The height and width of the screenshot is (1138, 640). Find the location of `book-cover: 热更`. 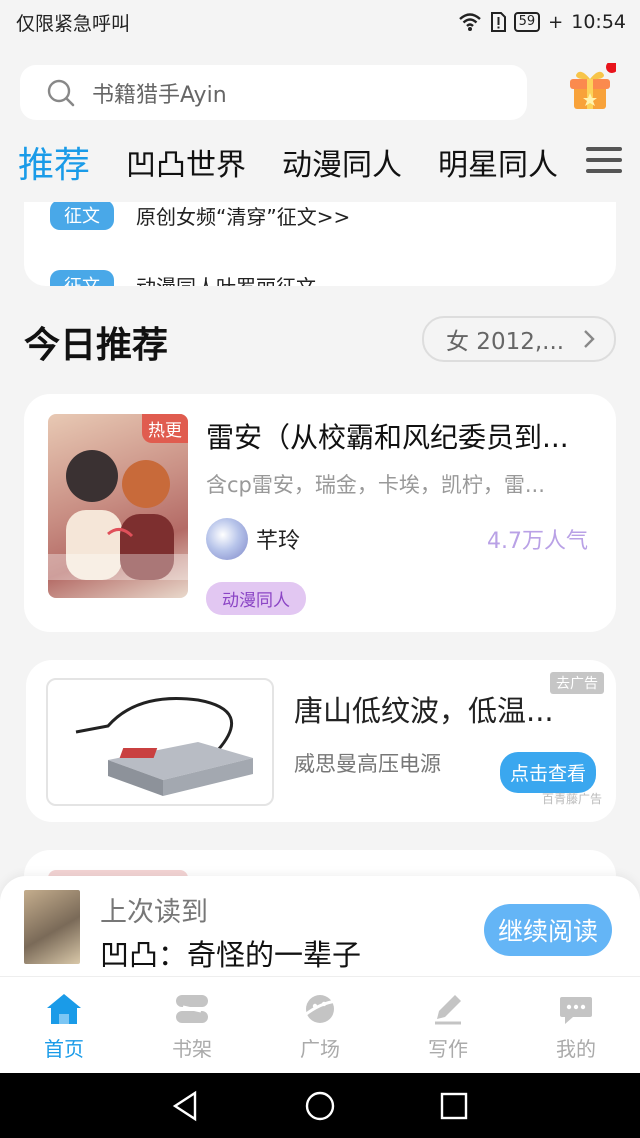

book-cover: 热更 is located at coordinates (118, 506).